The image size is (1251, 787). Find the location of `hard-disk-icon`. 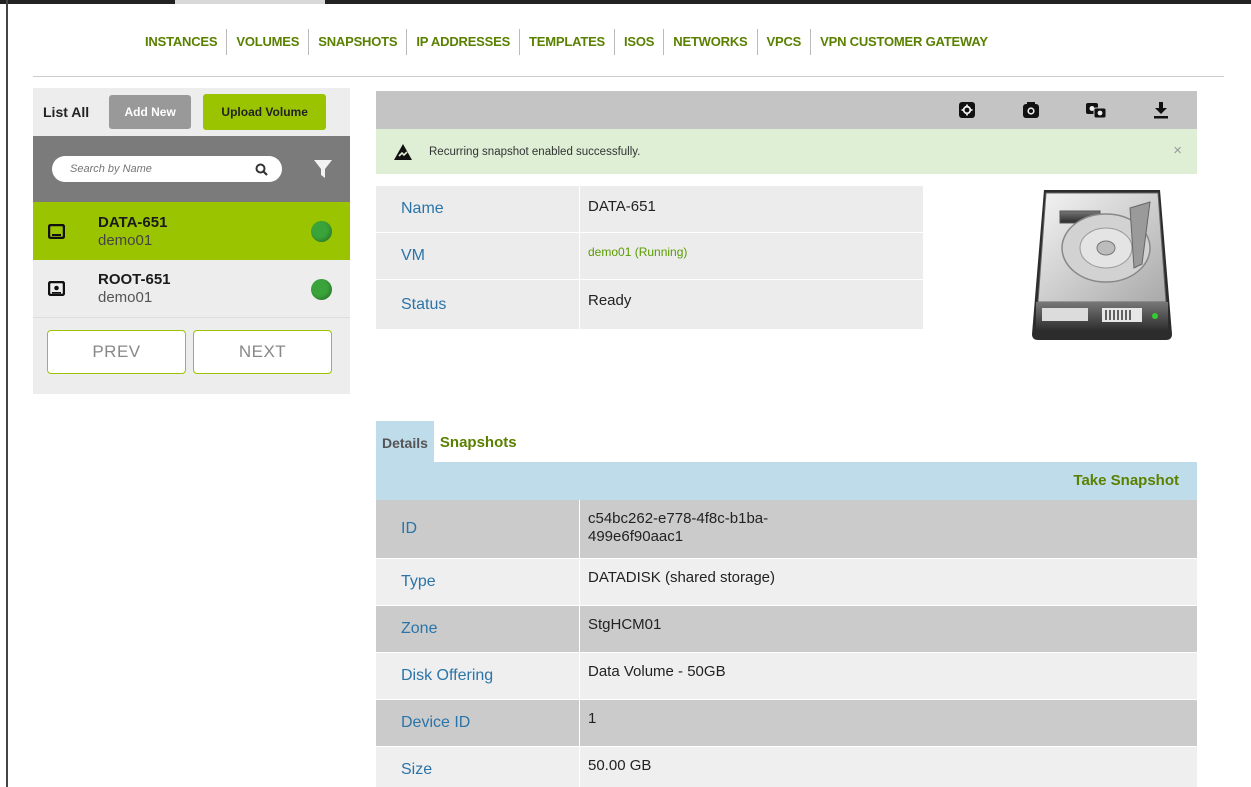

hard-disk-icon is located at coordinates (1102, 265).